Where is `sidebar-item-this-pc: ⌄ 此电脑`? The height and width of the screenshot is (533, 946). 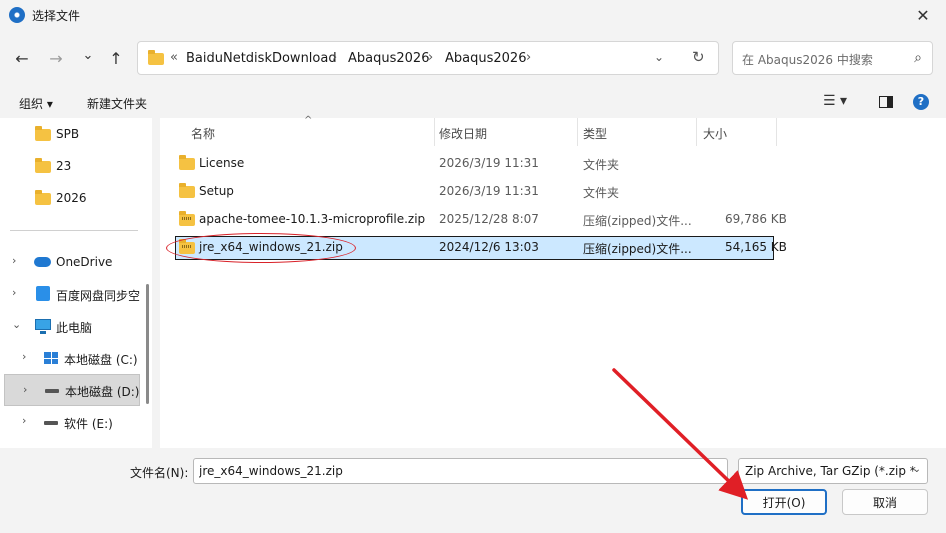 sidebar-item-this-pc: ⌄ 此电脑 is located at coordinates (71, 326).